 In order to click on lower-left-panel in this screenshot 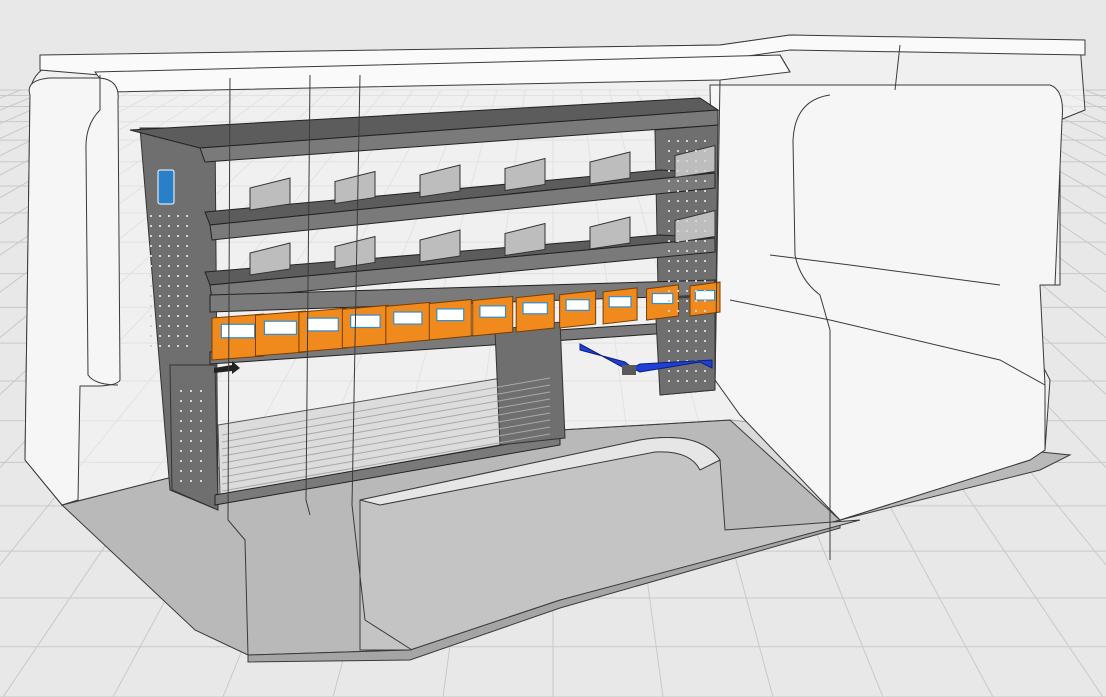, I will do `click(194, 437)`.